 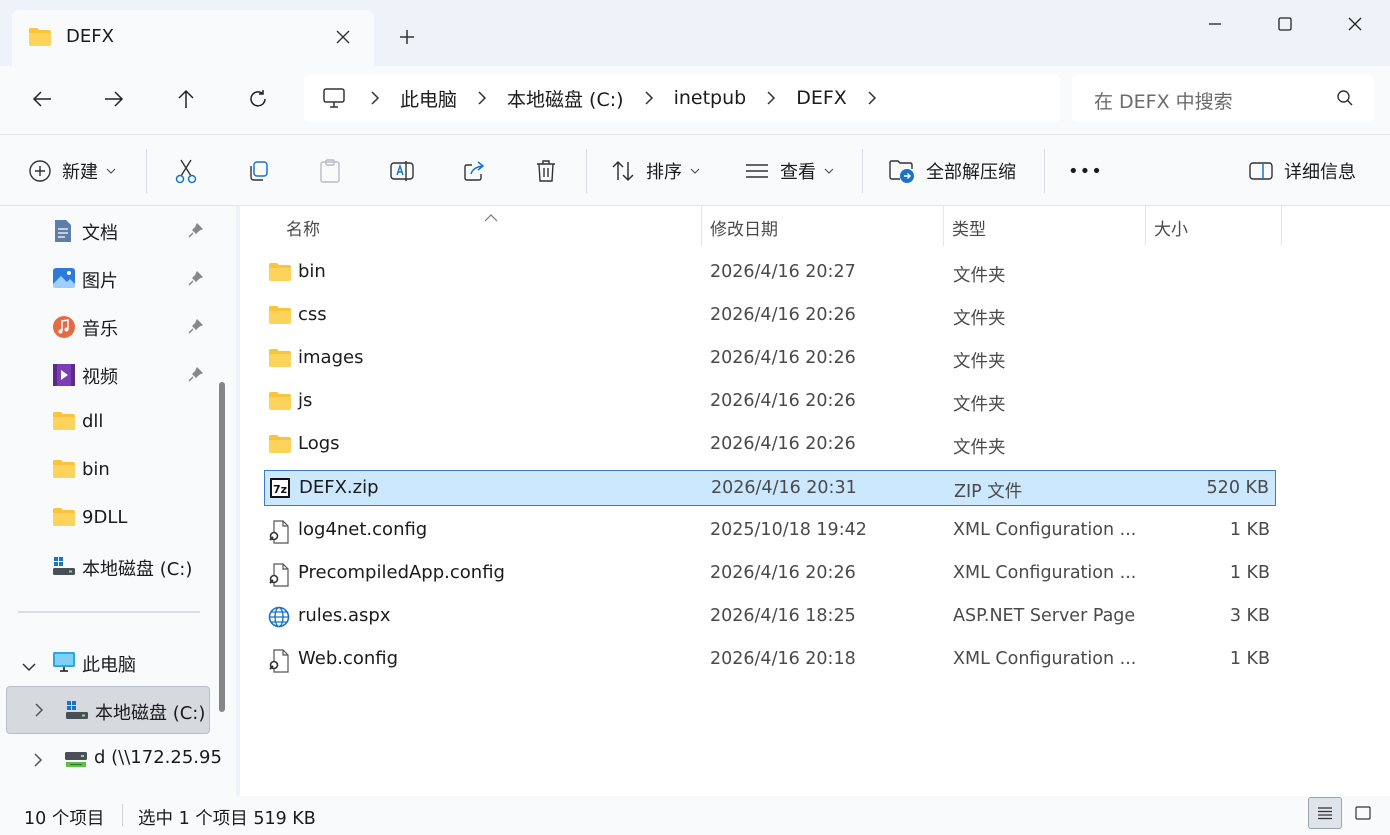 I want to click on column-header-name: 名称, so click(x=490, y=226).